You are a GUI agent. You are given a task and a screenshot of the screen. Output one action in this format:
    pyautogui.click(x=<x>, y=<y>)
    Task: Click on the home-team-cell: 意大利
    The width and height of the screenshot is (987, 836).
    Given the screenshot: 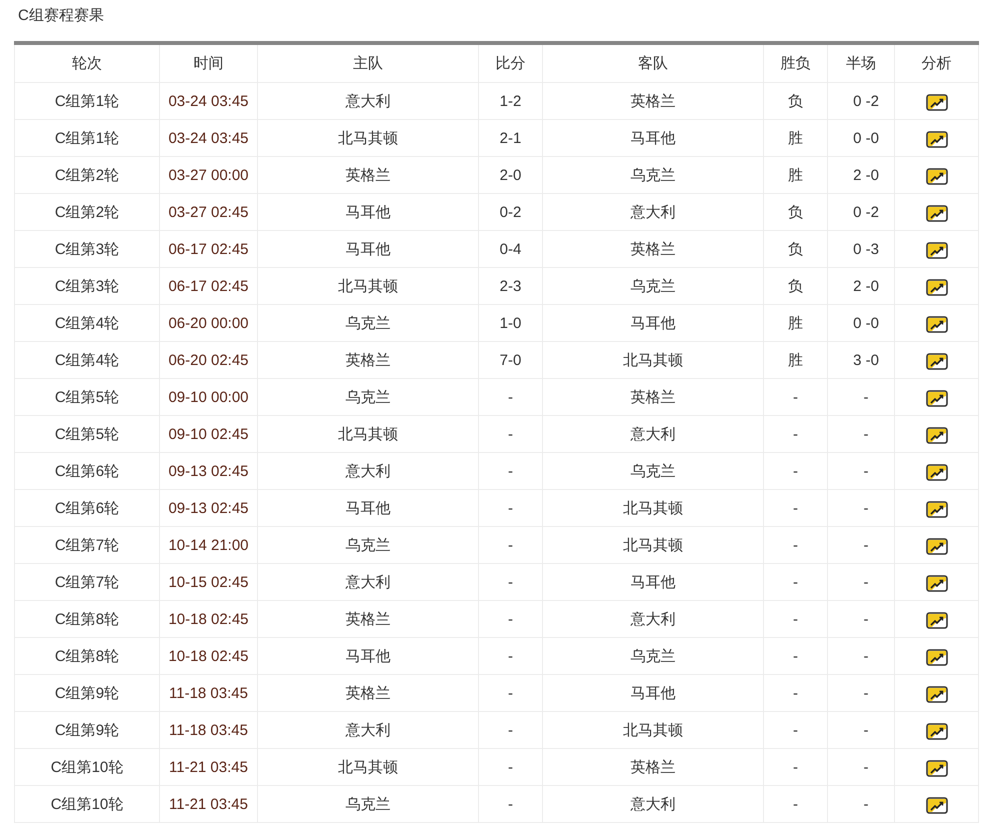 What is the action you would take?
    pyautogui.click(x=368, y=730)
    